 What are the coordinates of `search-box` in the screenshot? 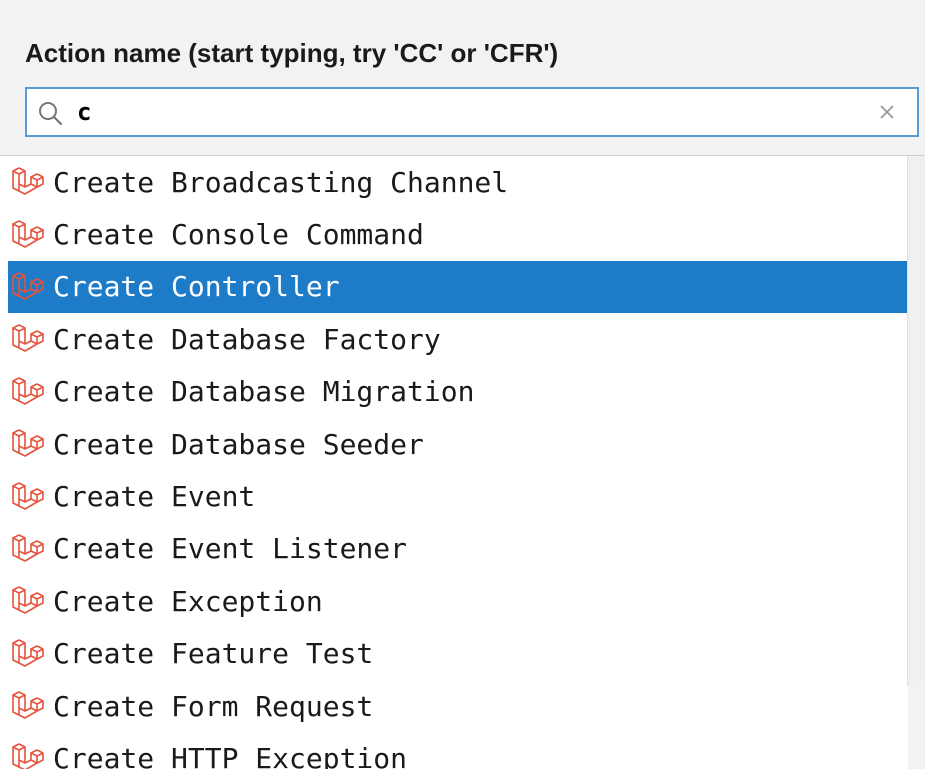 It's located at (472, 112).